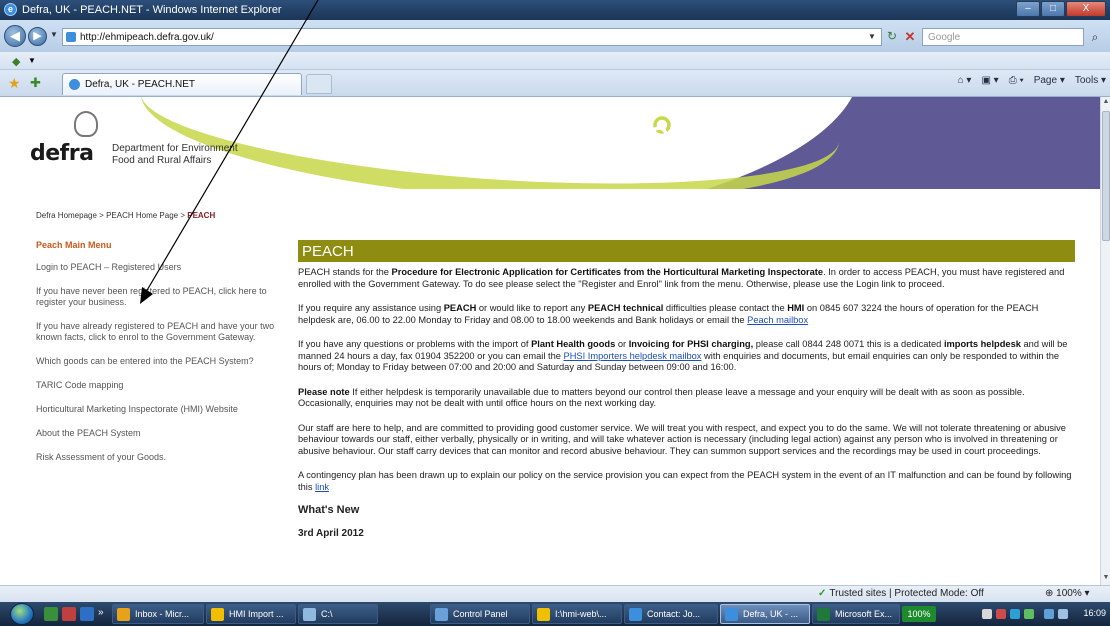 The image size is (1110, 626). I want to click on peach-mailbox-link: Peach mailbox, so click(777, 320).